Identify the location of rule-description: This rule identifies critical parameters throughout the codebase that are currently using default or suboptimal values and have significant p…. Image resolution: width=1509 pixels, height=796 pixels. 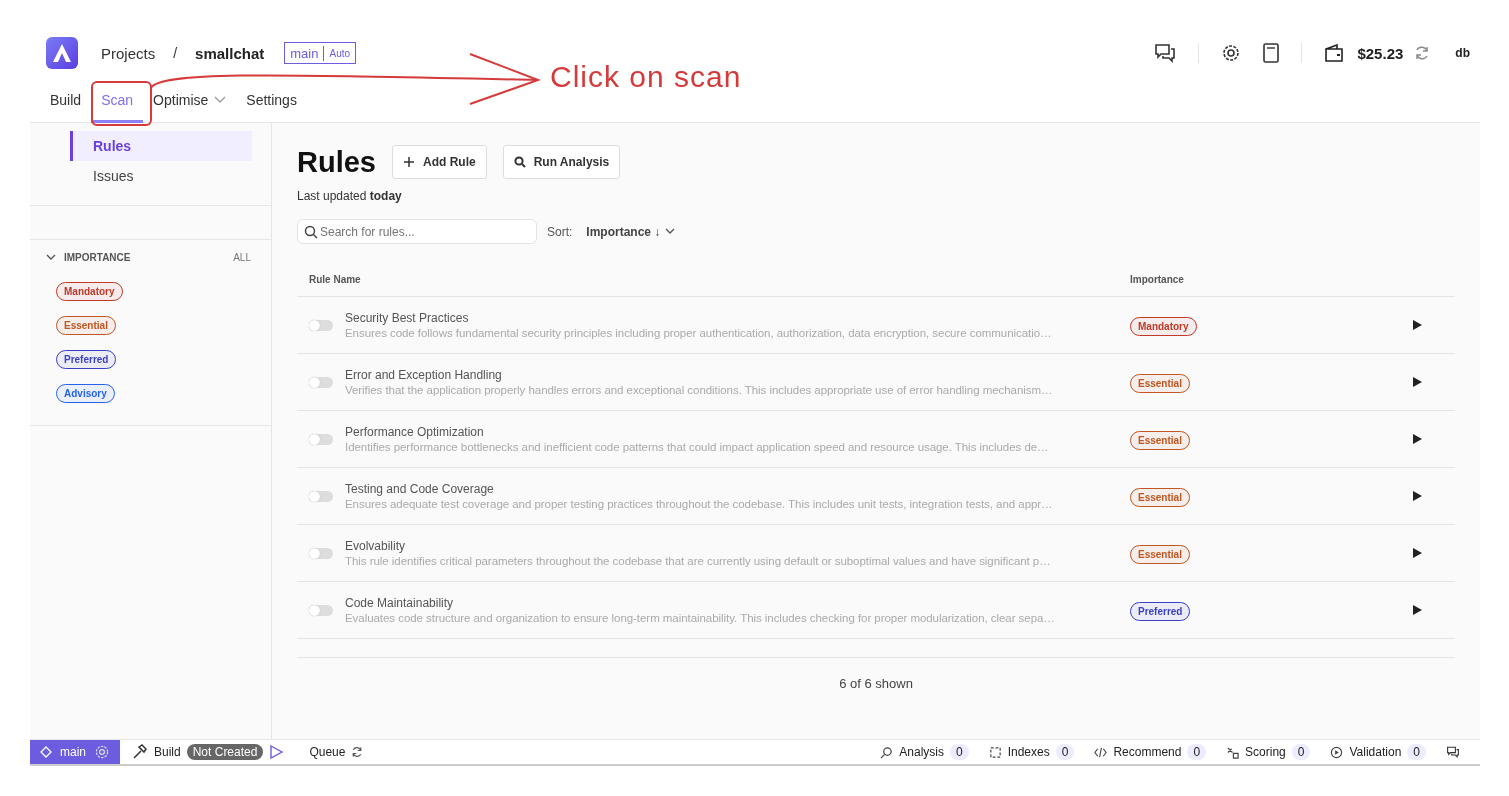
(698, 561).